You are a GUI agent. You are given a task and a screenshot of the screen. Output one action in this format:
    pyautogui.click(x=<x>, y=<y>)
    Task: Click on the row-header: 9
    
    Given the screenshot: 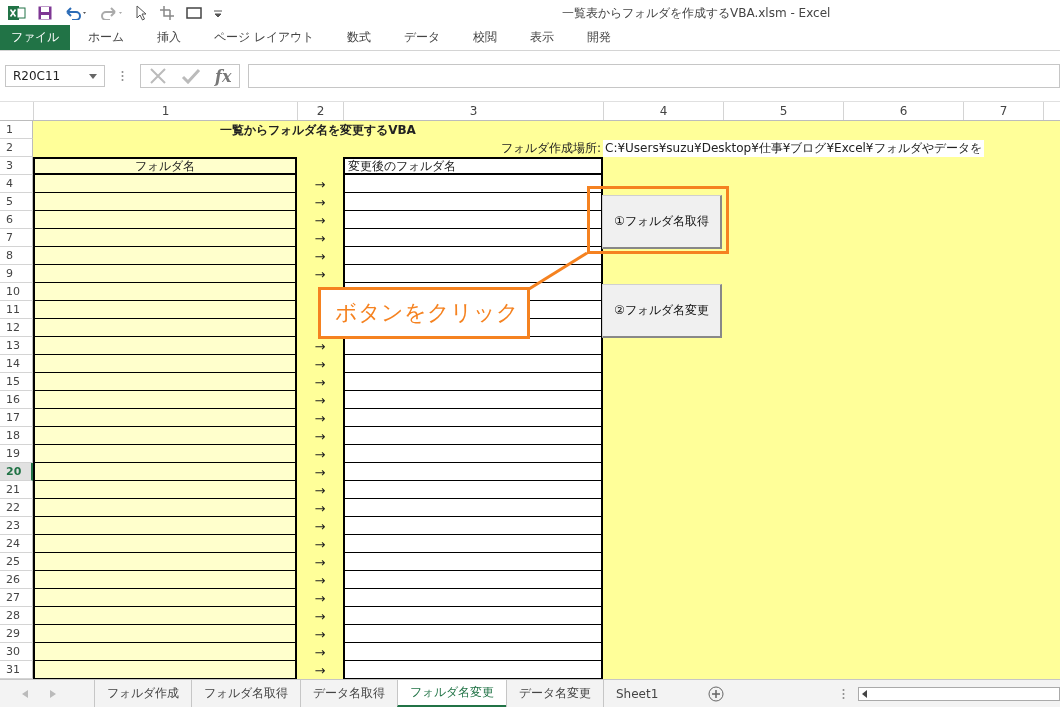 What is the action you would take?
    pyautogui.click(x=16, y=274)
    